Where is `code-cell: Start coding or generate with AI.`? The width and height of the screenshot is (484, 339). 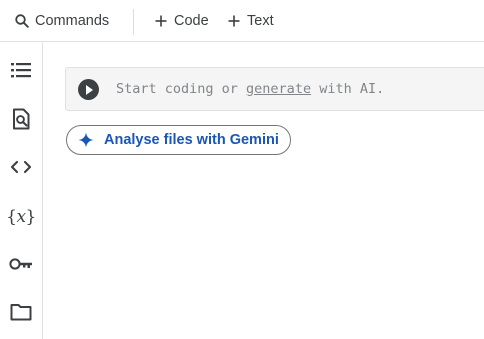
code-cell: Start coding or generate with AI. is located at coordinates (274, 89).